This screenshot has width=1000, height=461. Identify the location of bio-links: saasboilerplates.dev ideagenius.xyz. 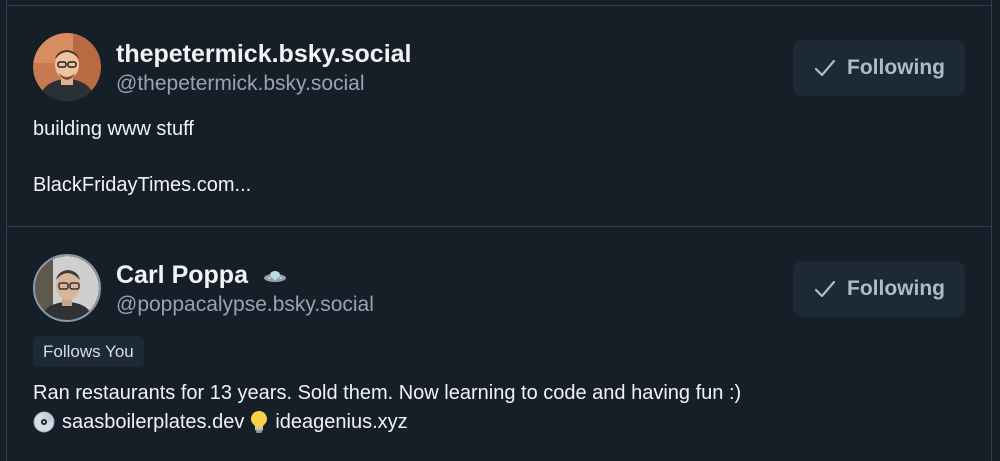
(220, 422).